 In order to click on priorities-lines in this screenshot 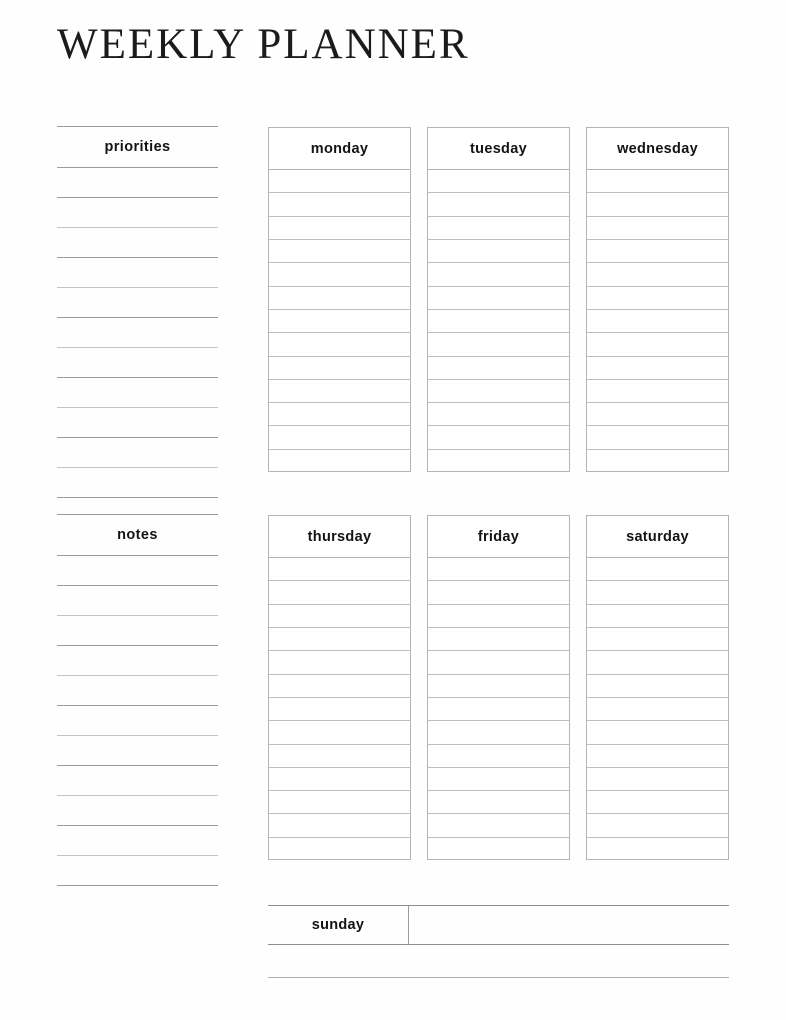, I will do `click(137, 333)`.